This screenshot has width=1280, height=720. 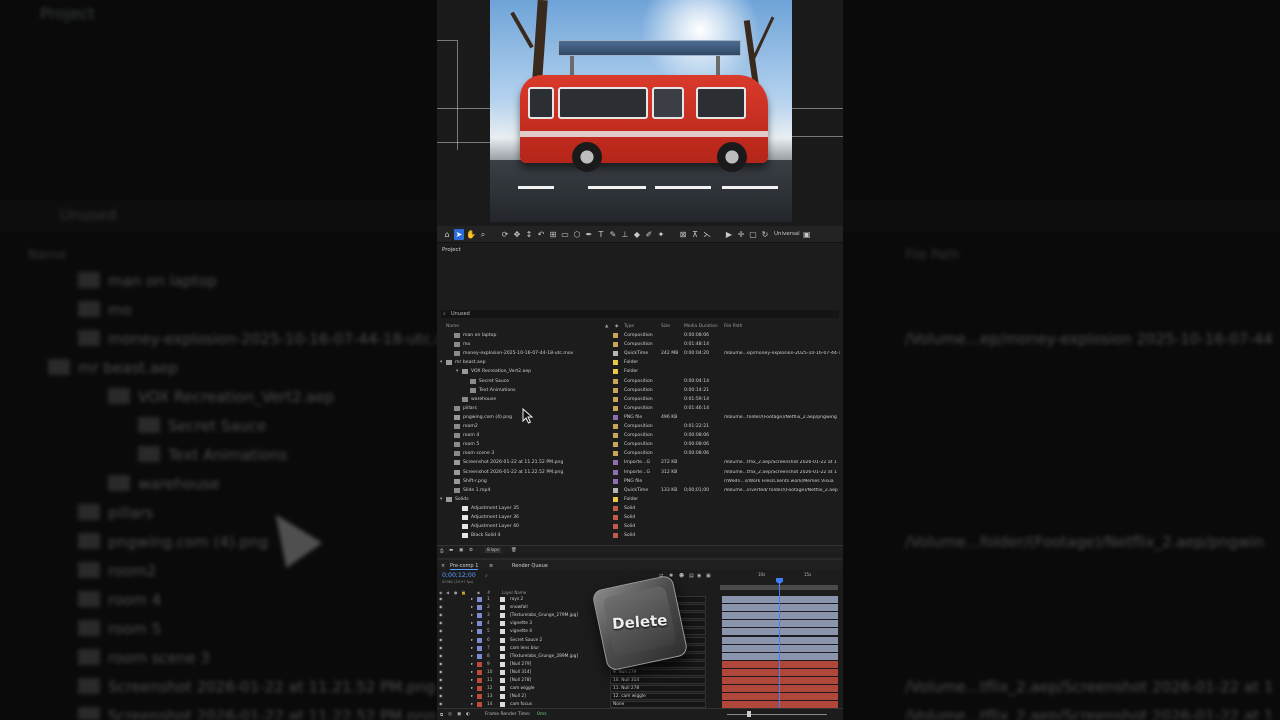 What do you see at coordinates (451, 250) in the screenshot?
I see `project-panel-title: Project` at bounding box center [451, 250].